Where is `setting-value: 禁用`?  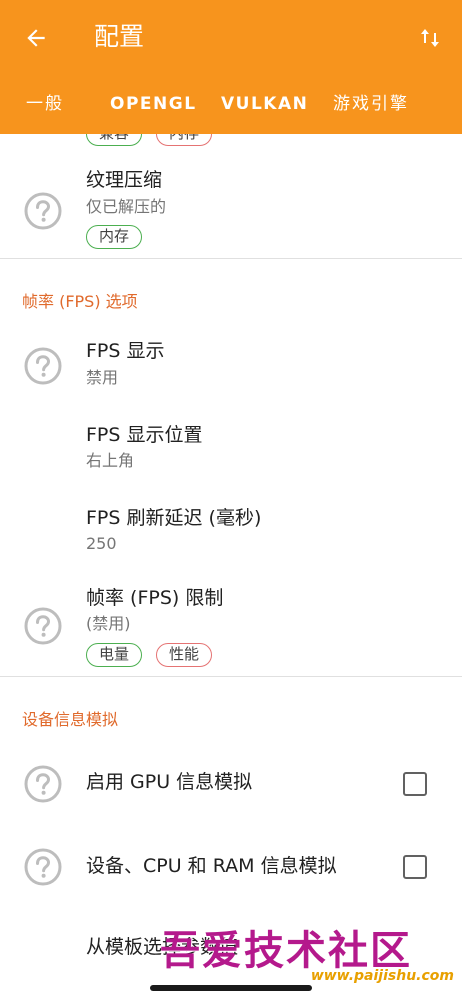
setting-value: 禁用 is located at coordinates (102, 377).